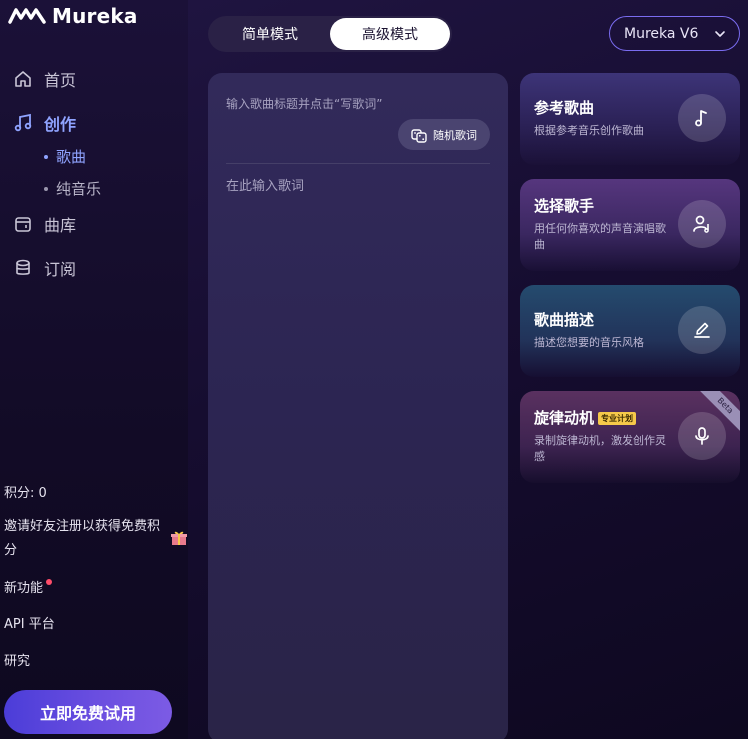  Describe the element at coordinates (60, 269) in the screenshot. I see `nav-subscribe-label: 订阅` at that location.